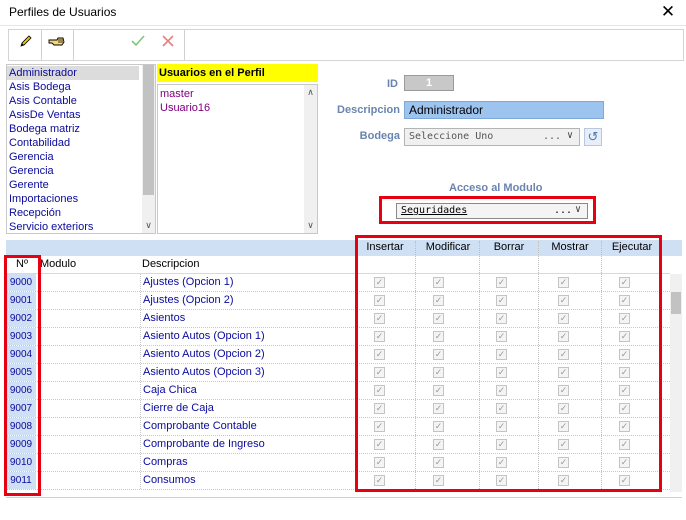 The width and height of the screenshot is (686, 520). I want to click on row-descripcion: Asiento Autos (Opcion 3), so click(249, 372).